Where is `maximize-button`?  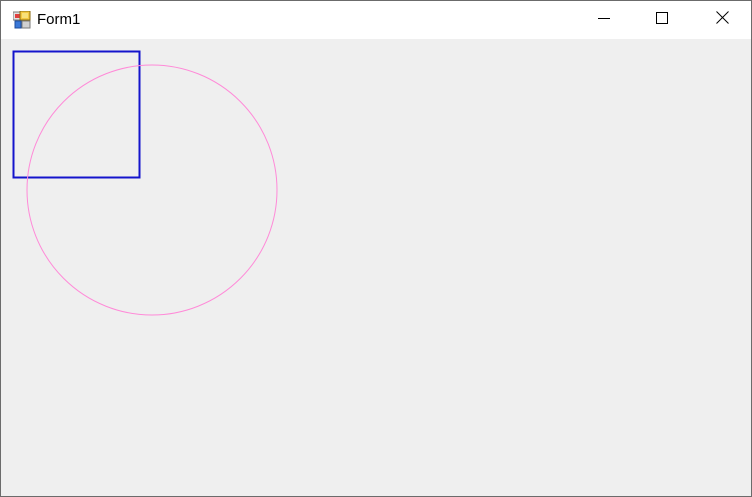
maximize-button is located at coordinates (662, 20).